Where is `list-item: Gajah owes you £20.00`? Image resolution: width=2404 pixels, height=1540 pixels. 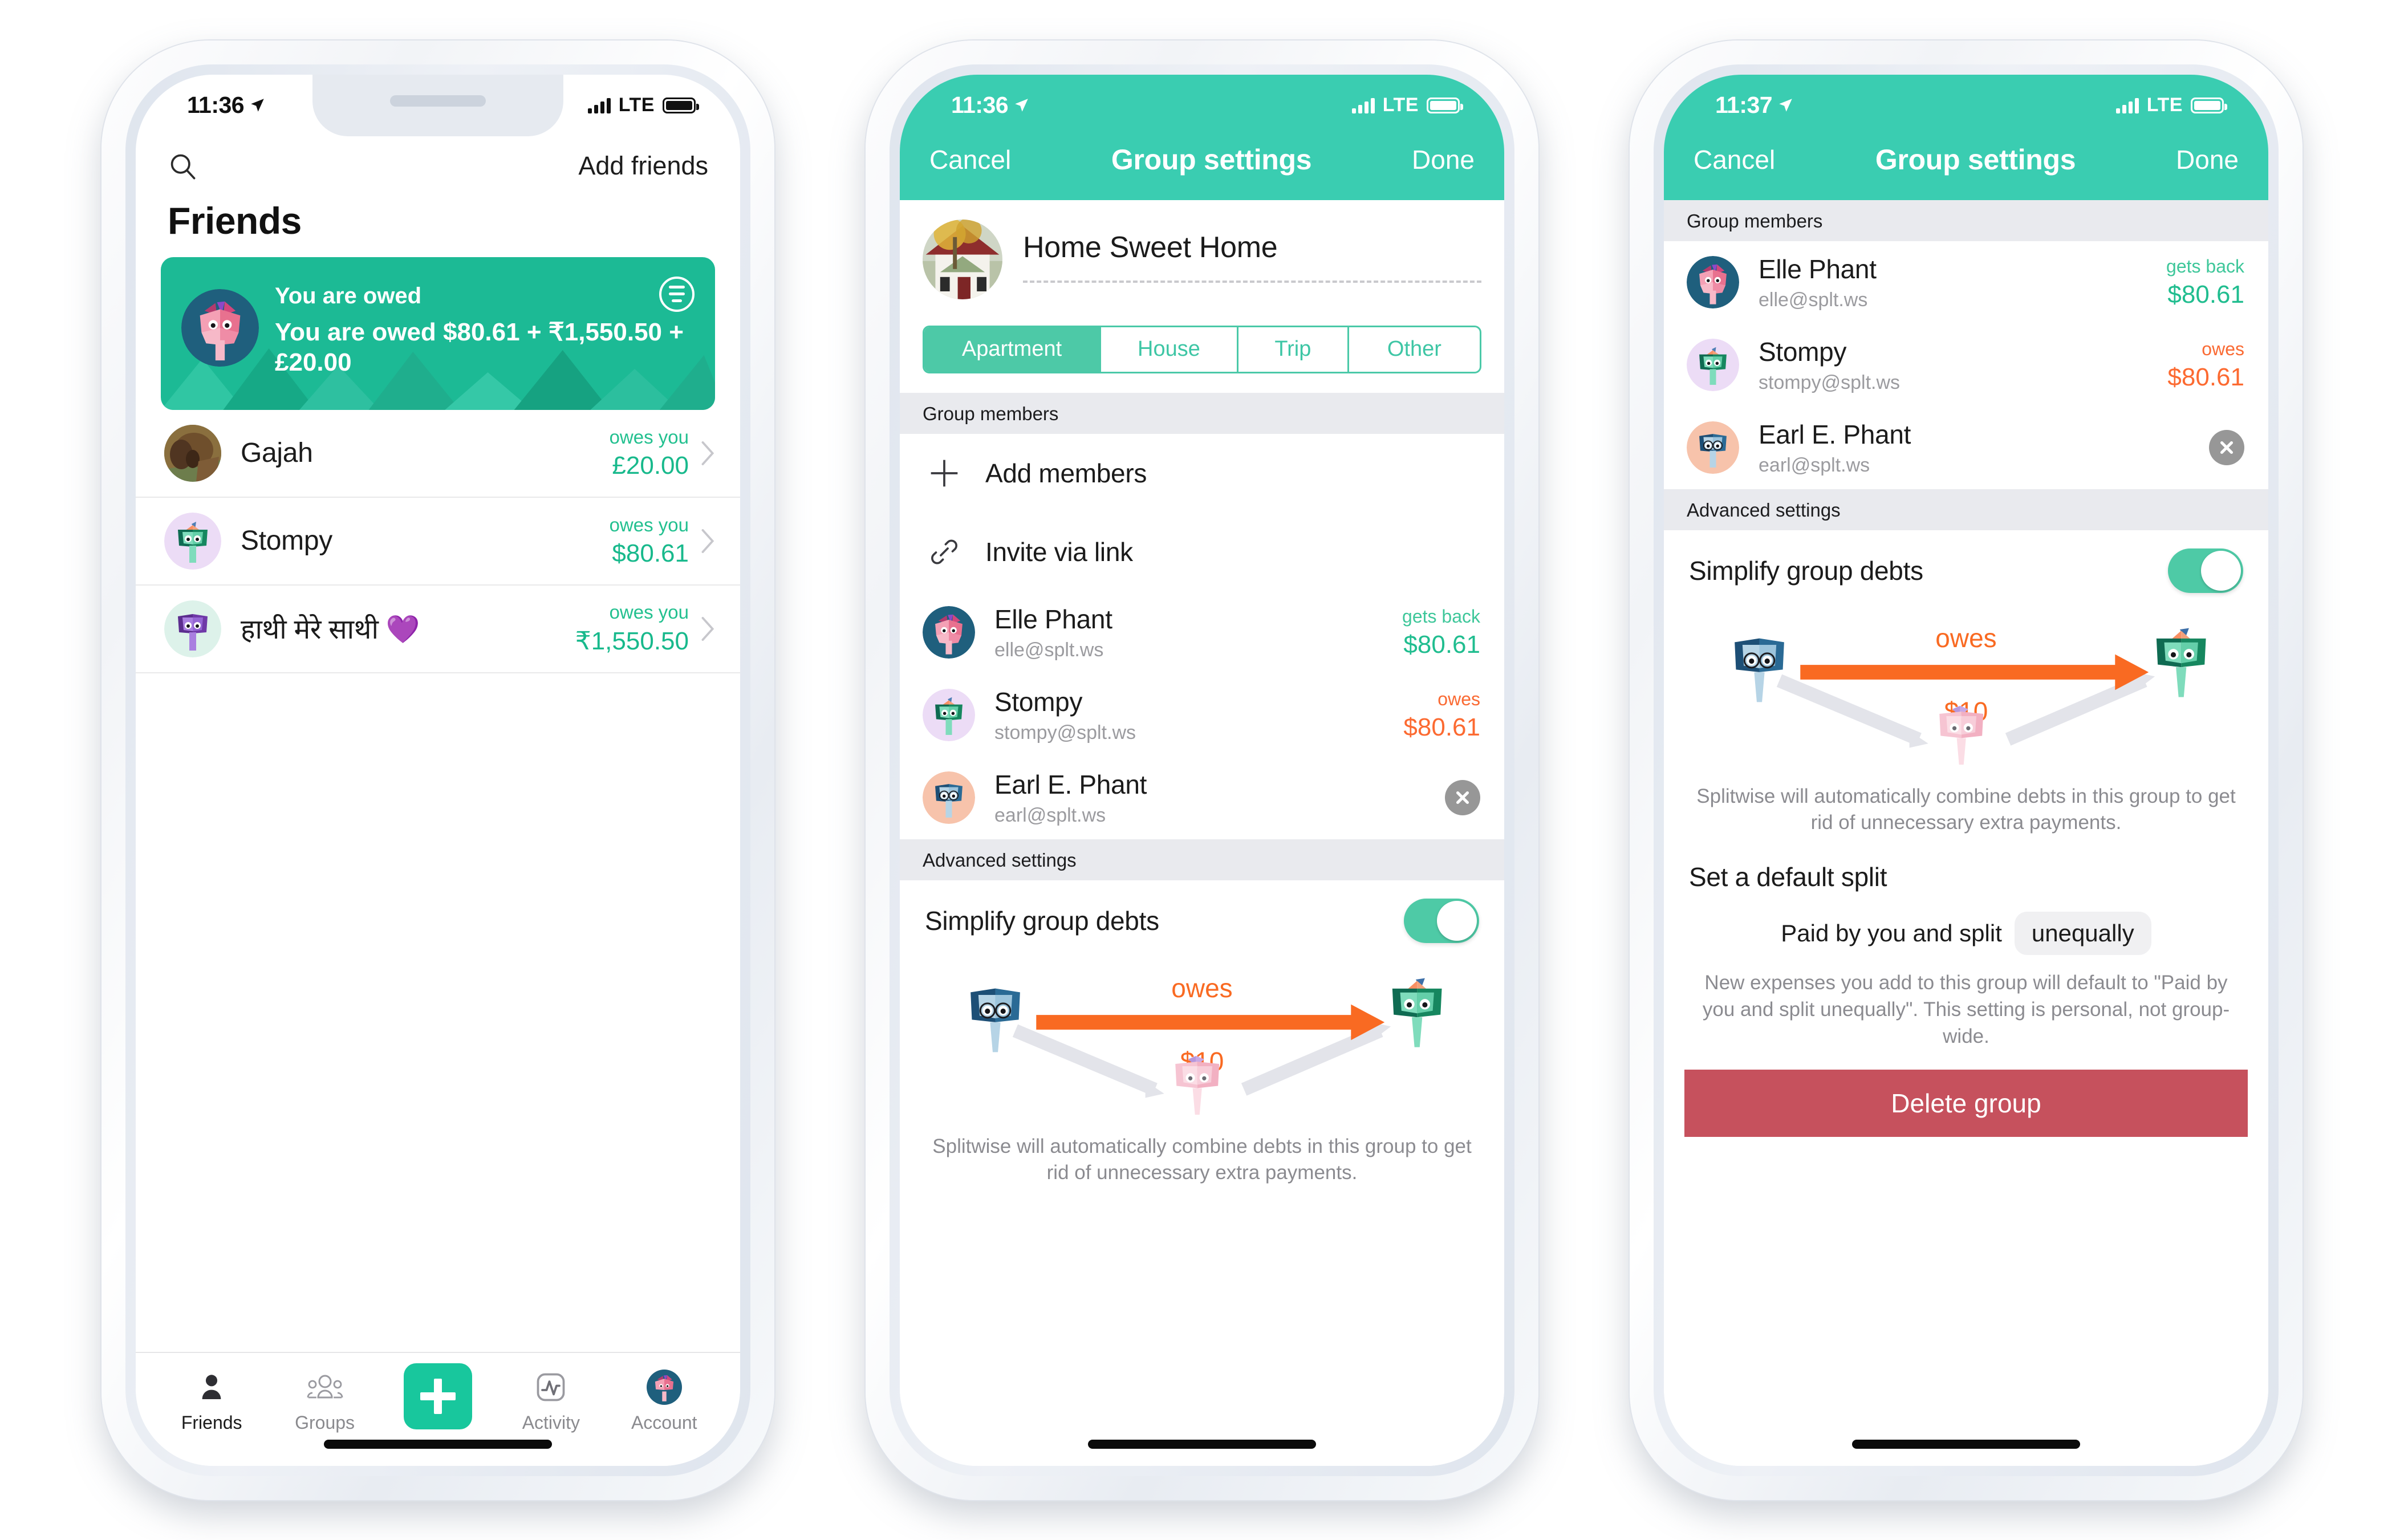 list-item: Gajah owes you £20.00 is located at coordinates (438, 453).